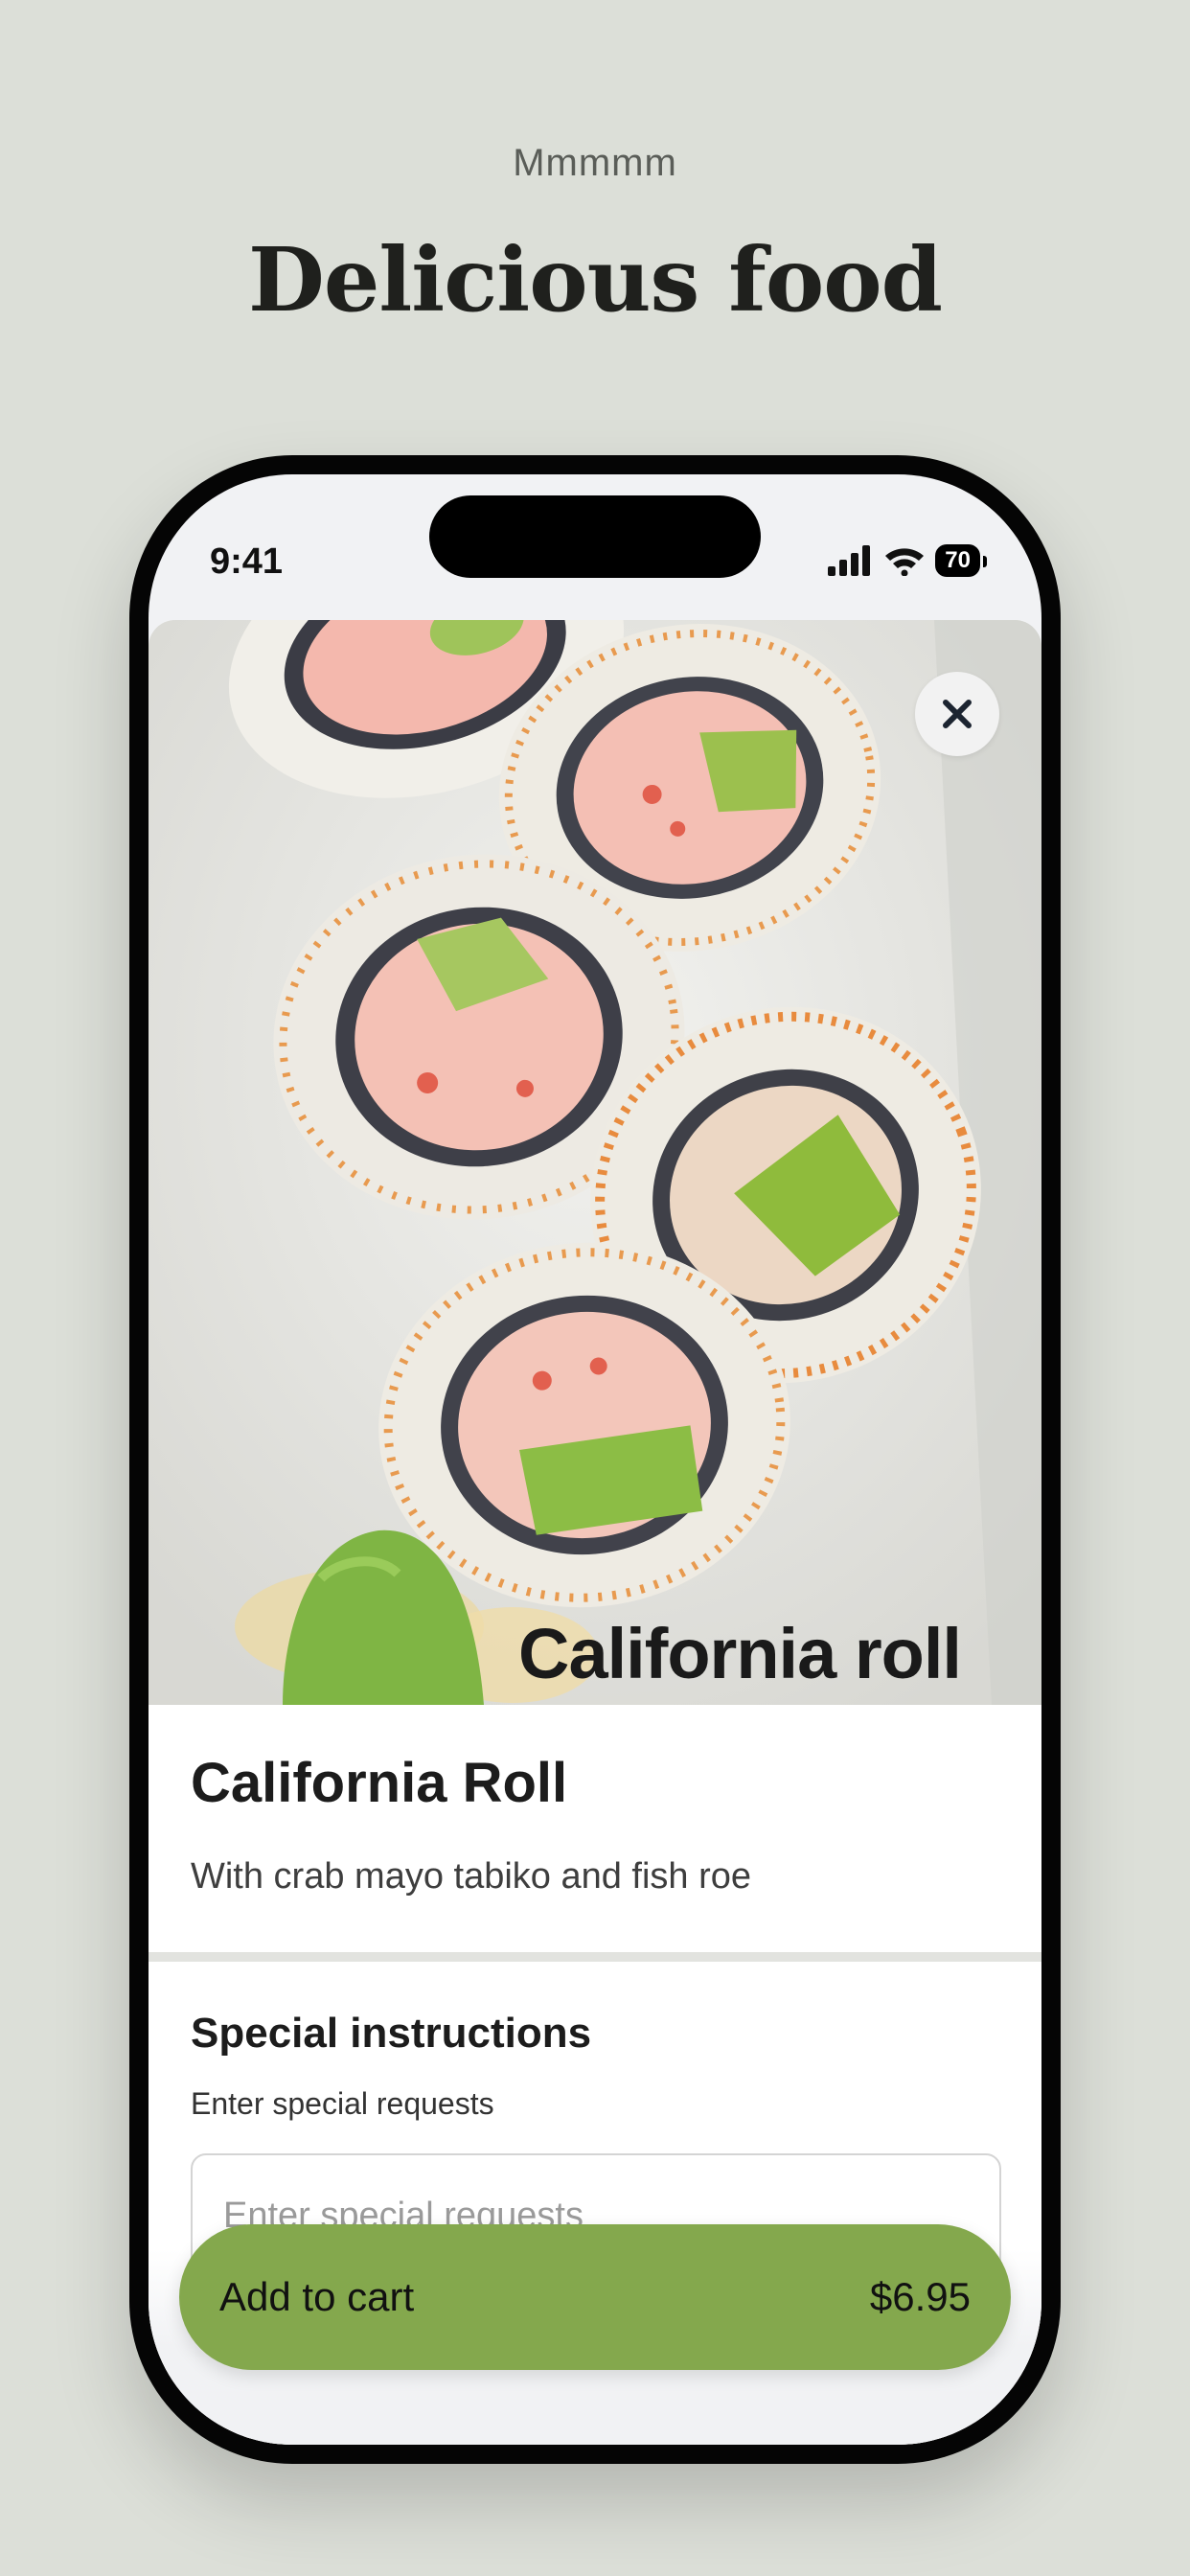  Describe the element at coordinates (595, 536) in the screenshot. I see `dynamic-island` at that location.